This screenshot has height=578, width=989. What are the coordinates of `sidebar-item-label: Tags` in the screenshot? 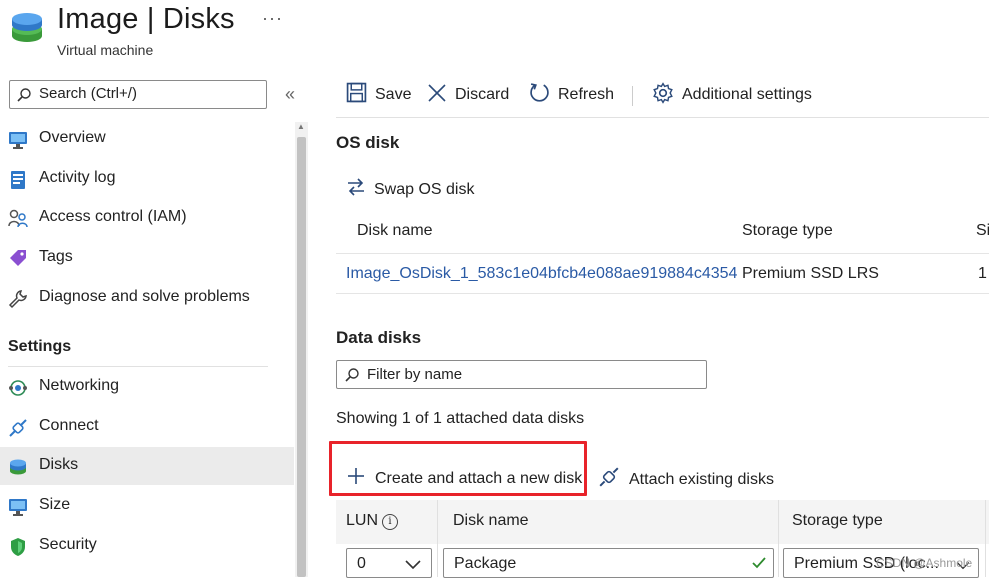 It's located at (56, 256).